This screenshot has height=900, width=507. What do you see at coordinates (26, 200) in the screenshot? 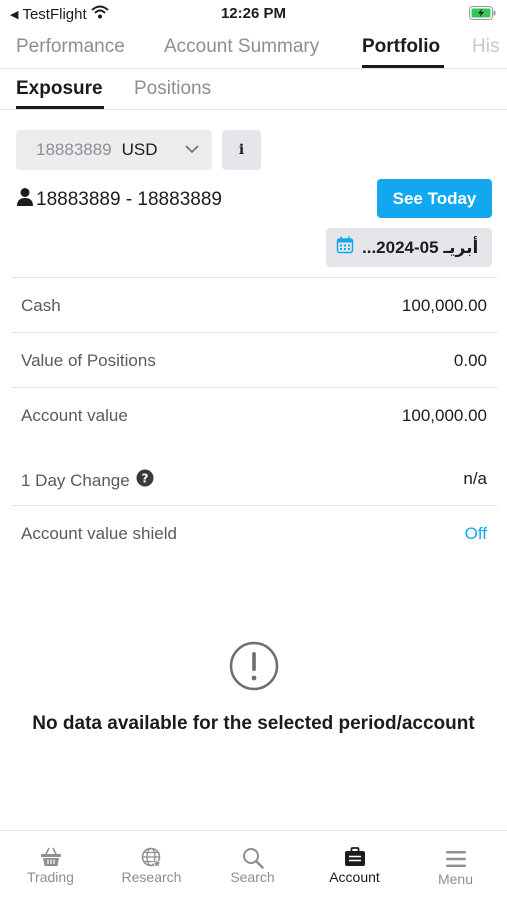
I see `user-icon` at bounding box center [26, 200].